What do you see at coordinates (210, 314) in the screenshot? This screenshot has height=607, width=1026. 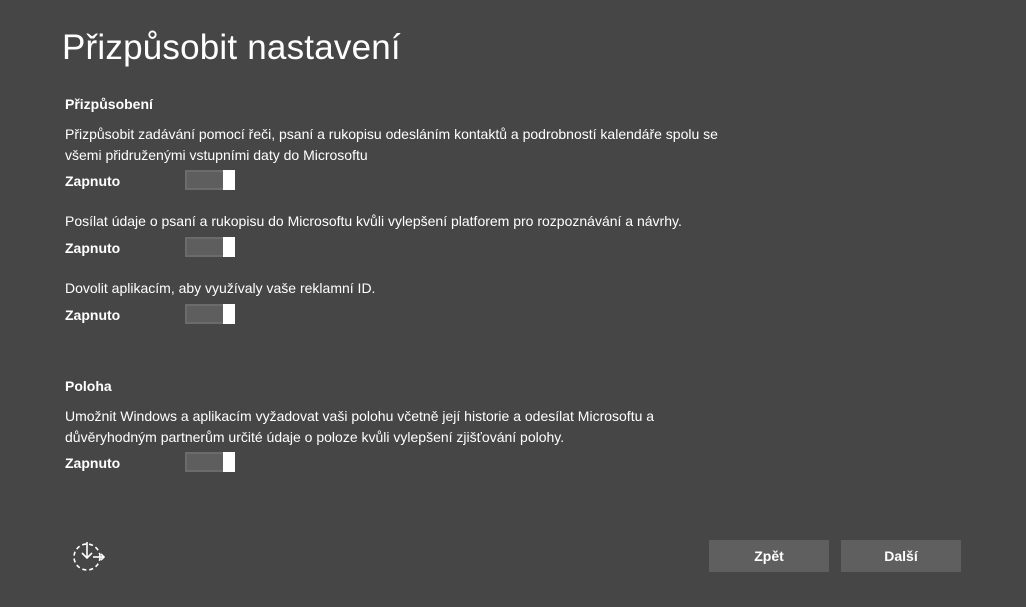 I see `toggle-advertising-id` at bounding box center [210, 314].